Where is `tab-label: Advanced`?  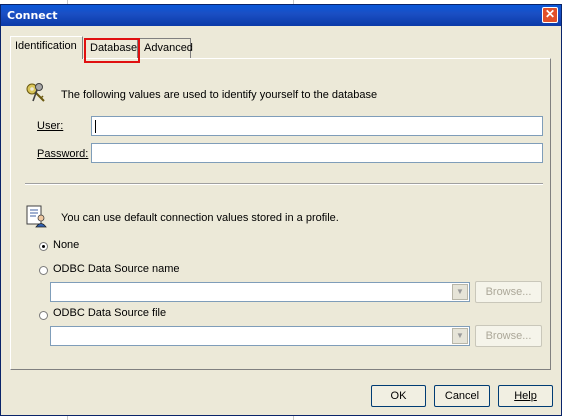 tab-label: Advanced is located at coordinates (168, 48).